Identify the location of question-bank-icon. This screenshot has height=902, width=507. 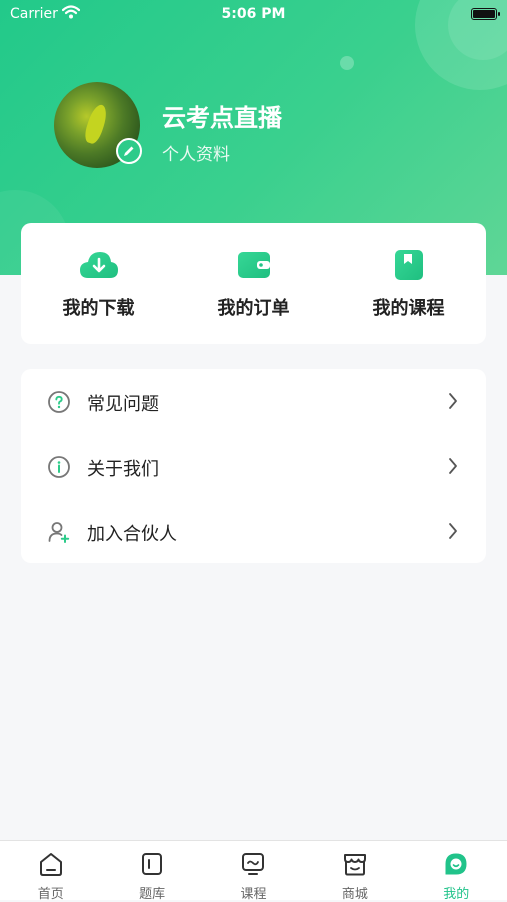
(152, 866).